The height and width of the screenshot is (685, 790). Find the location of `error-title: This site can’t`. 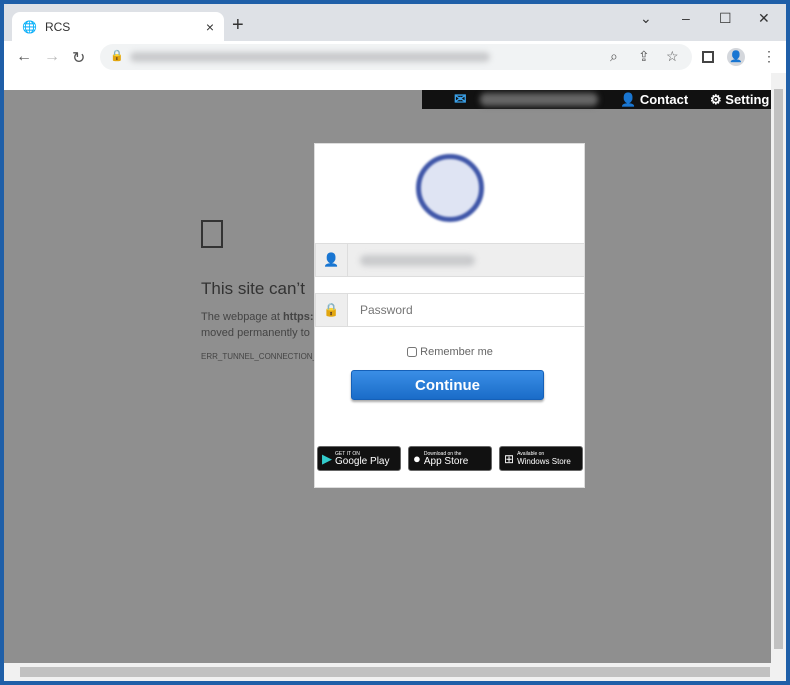

error-title: This site can’t is located at coordinates (253, 288).